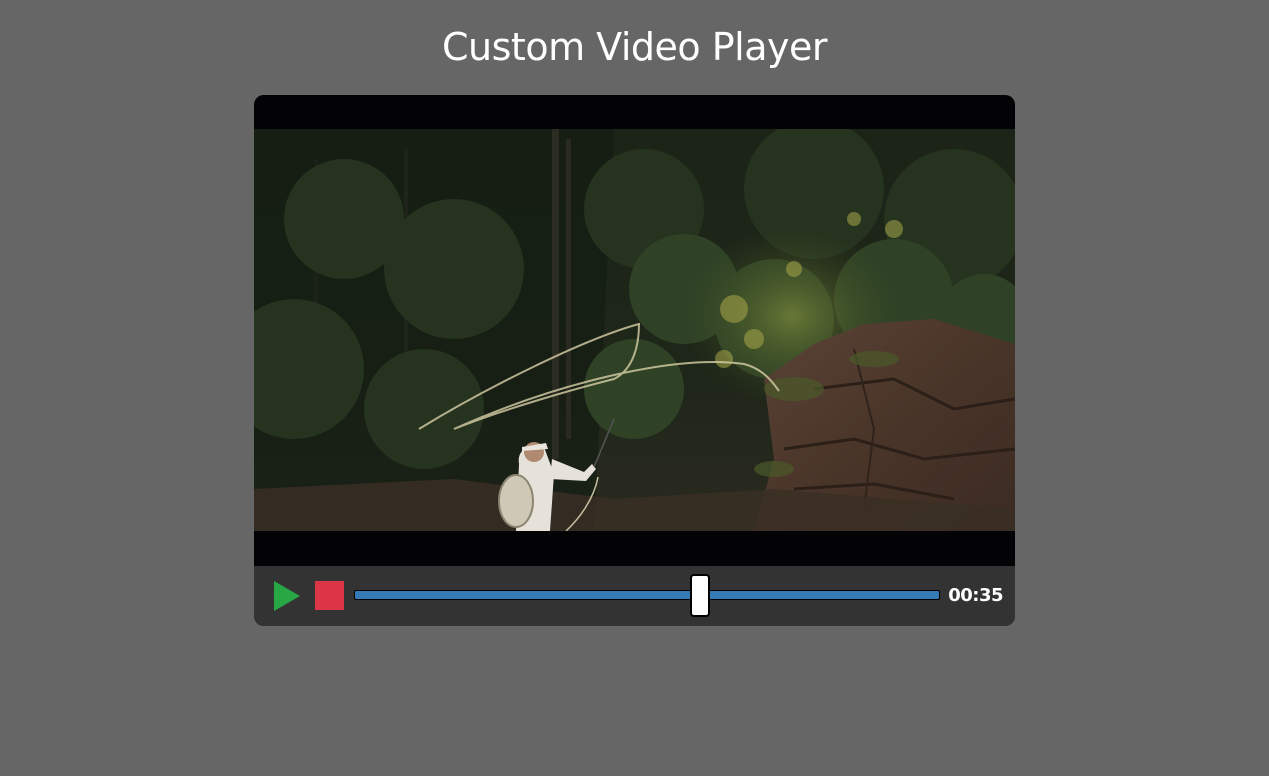 The image size is (1269, 776). I want to click on play-icon, so click(287, 596).